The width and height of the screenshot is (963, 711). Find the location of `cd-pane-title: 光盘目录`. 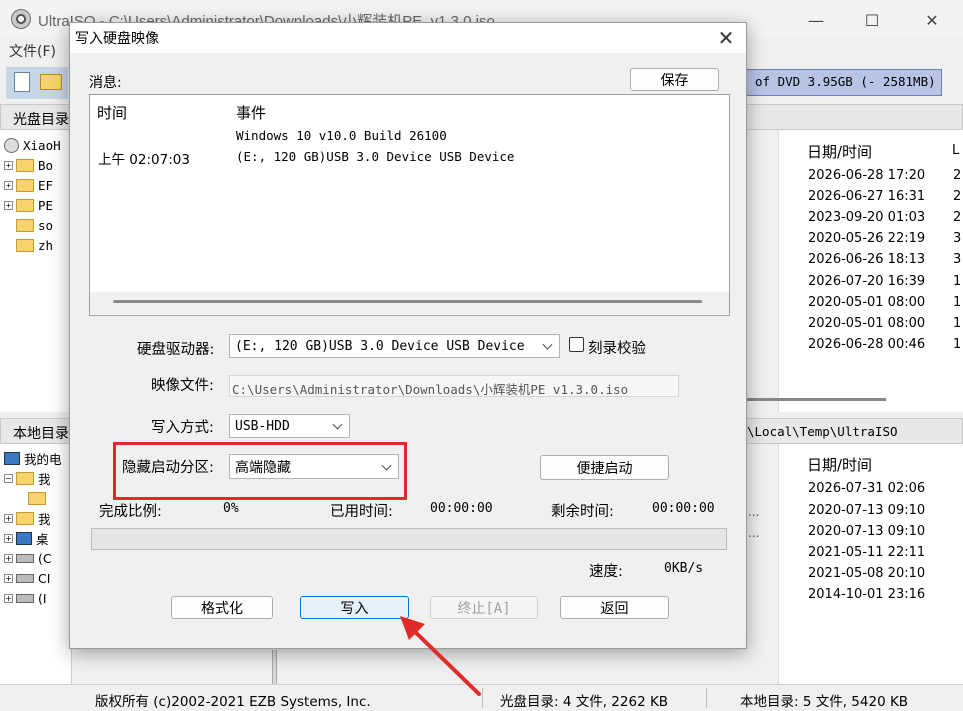

cd-pane-title: 光盘目录 is located at coordinates (36, 117).